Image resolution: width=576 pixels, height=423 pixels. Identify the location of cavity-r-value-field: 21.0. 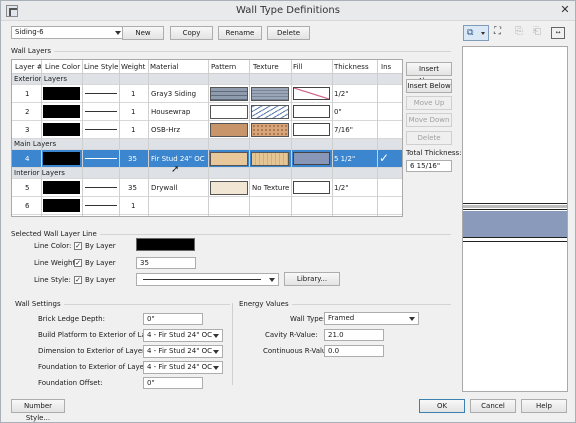
(354, 335).